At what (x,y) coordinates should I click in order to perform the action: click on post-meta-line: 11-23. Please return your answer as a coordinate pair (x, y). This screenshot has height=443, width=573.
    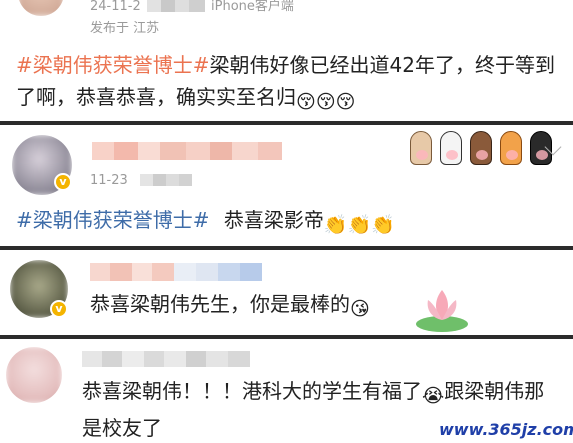
    Looking at the image, I should click on (109, 180).